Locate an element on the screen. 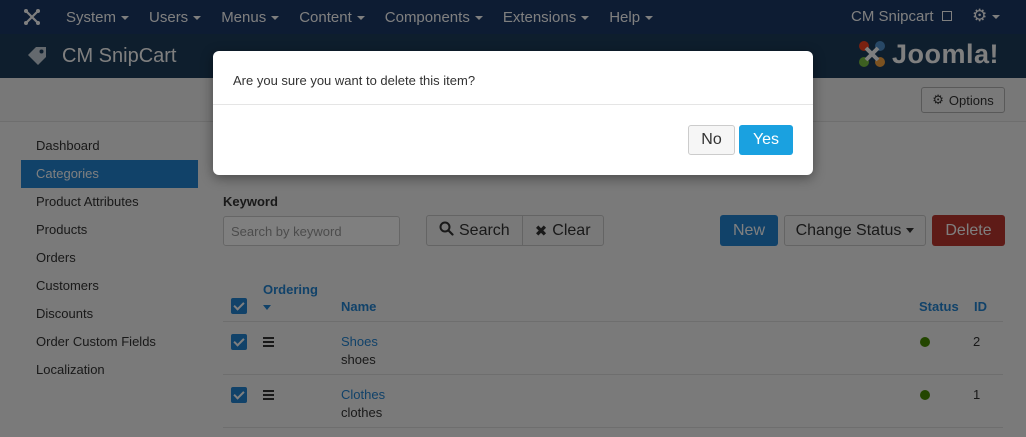 Image resolution: width=1026 pixels, height=437 pixels. dialog-divider is located at coordinates (513, 104).